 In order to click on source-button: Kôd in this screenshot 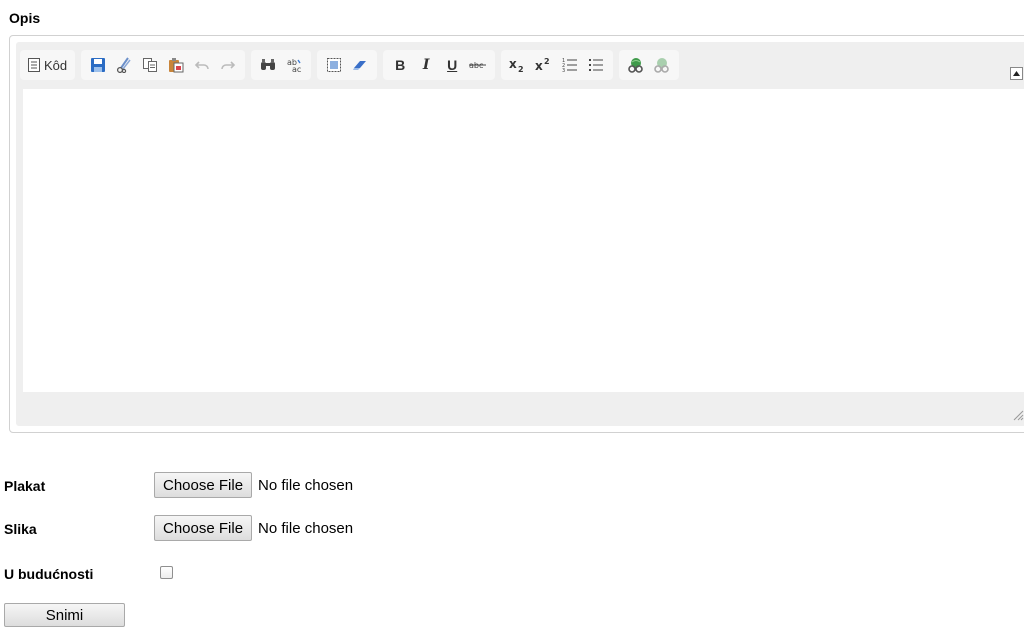, I will do `click(47, 65)`.